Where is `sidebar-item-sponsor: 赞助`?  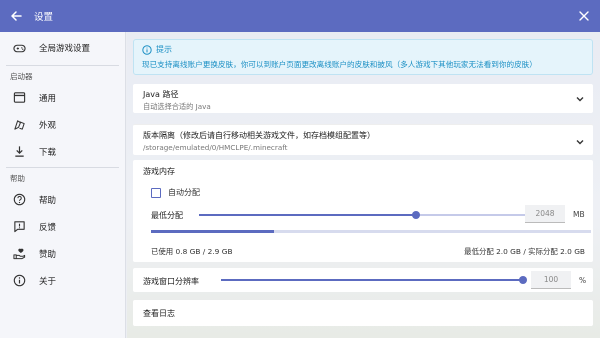 sidebar-item-sponsor: 赞助 is located at coordinates (62, 253).